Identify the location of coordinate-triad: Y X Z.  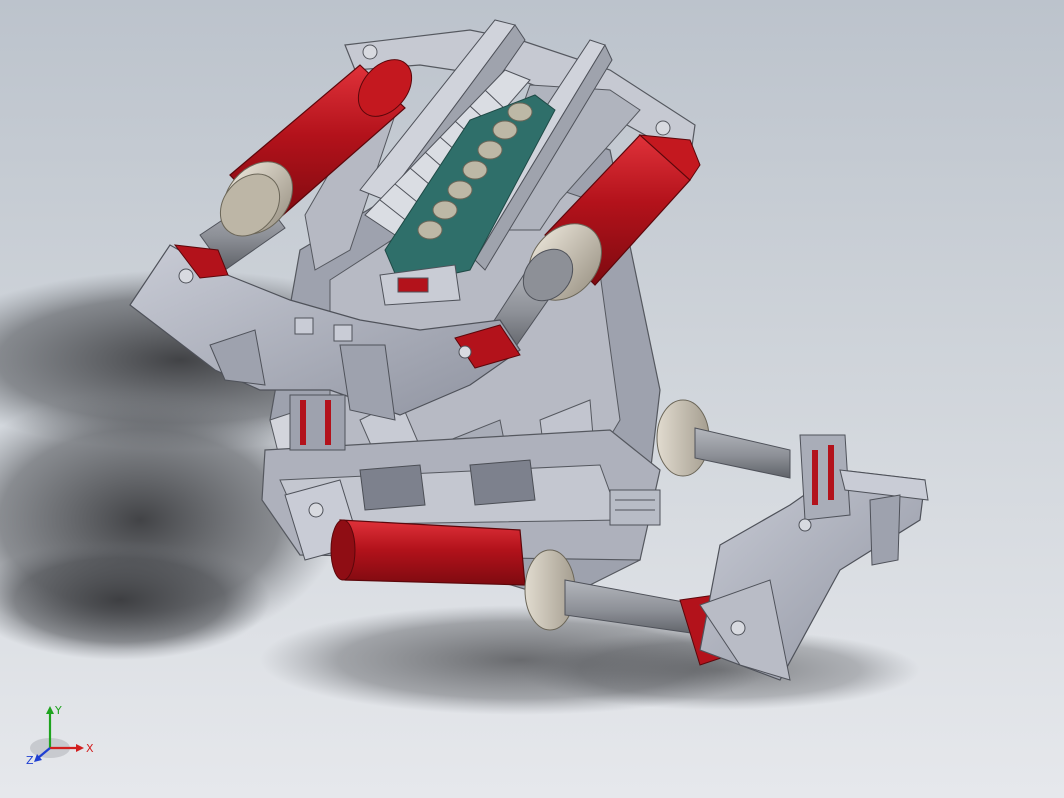
(62, 736).